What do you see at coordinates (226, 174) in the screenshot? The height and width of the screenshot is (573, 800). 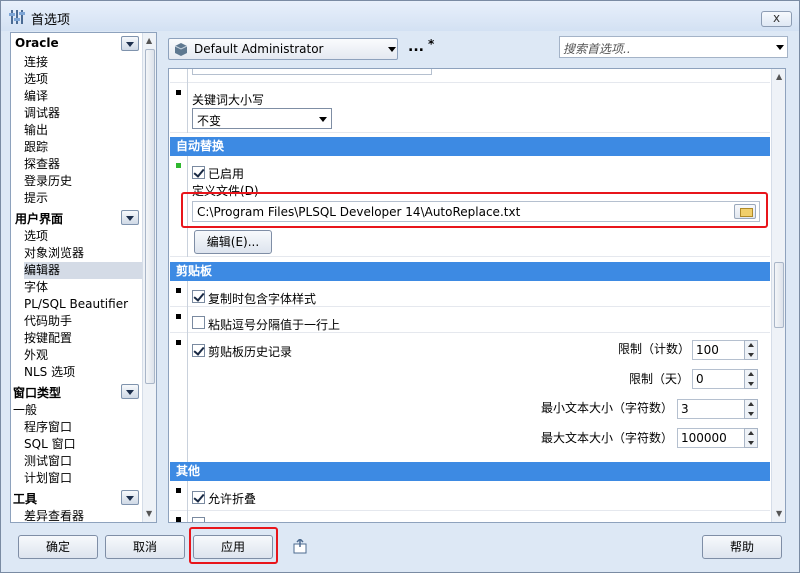 I see `autoreplace-enabled-label: 已启用` at bounding box center [226, 174].